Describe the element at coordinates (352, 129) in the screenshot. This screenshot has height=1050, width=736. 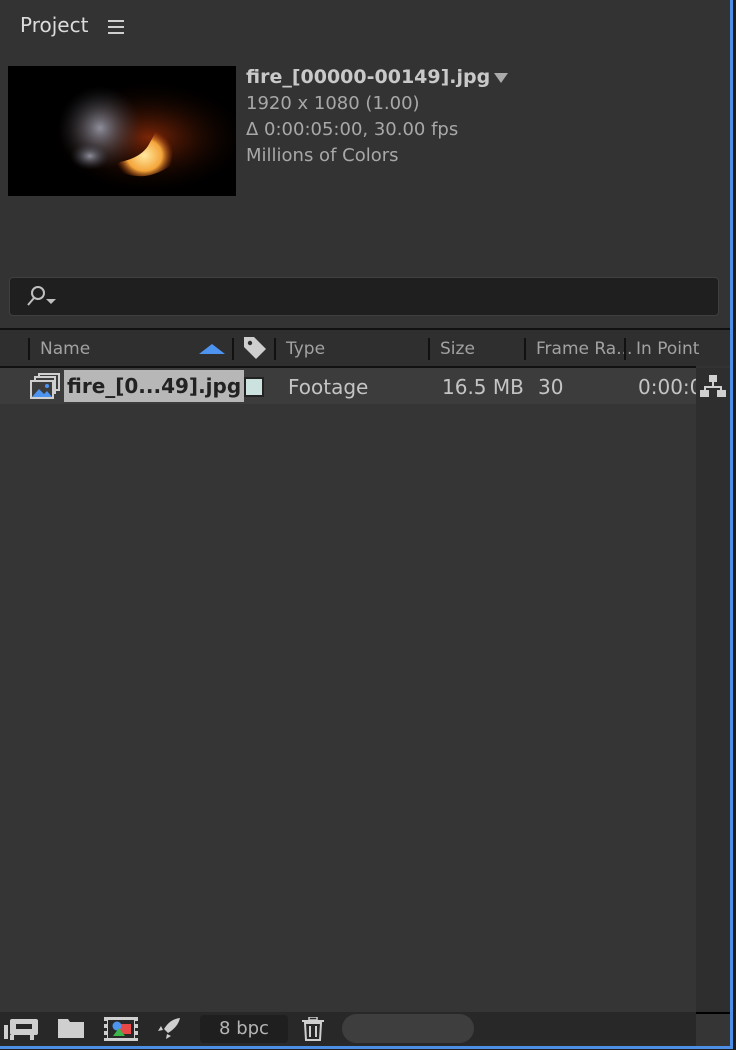
I see `footage-duration: Δ 0:00:05:00, 30.00 fps` at that location.